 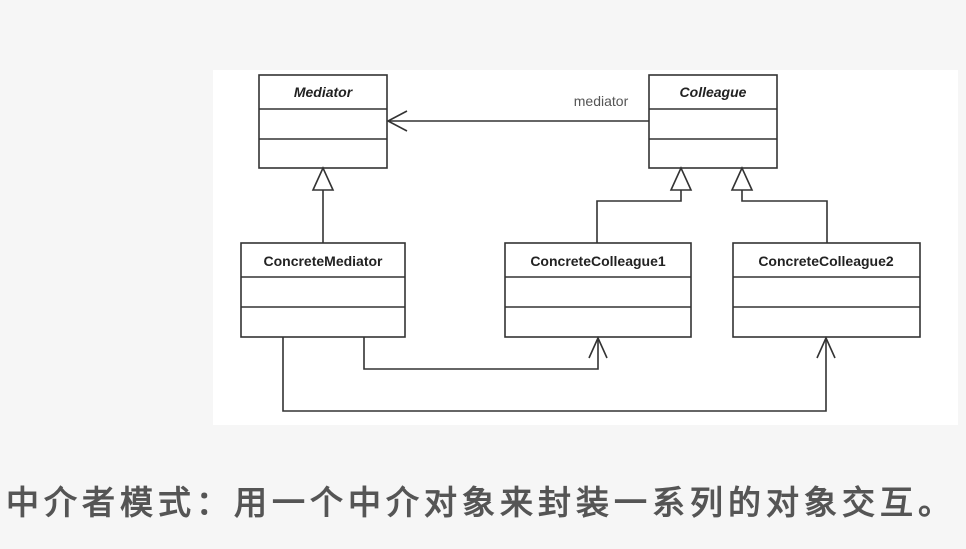 I want to click on class-name-concrete-mediator: ConcreteMediator, so click(x=323, y=261).